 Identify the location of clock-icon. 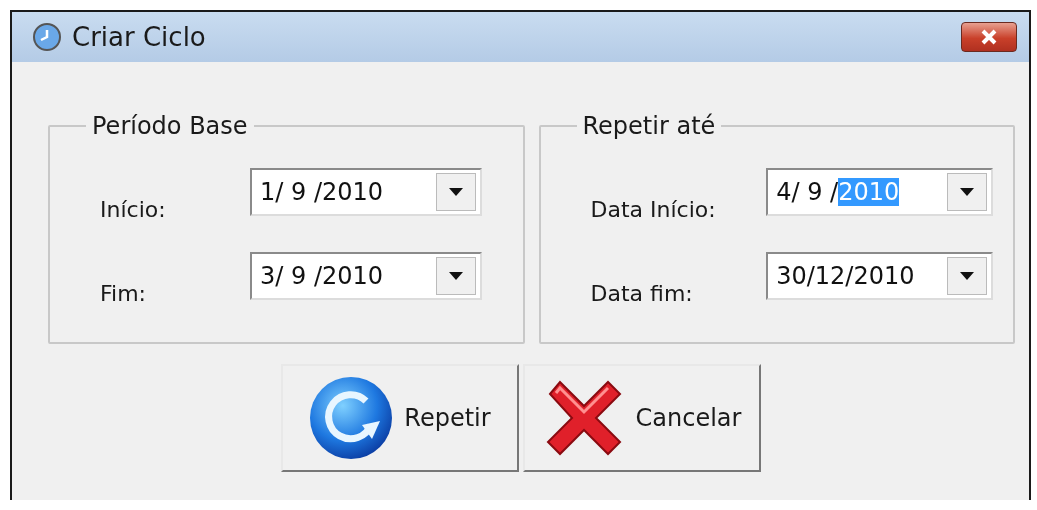
(47, 37).